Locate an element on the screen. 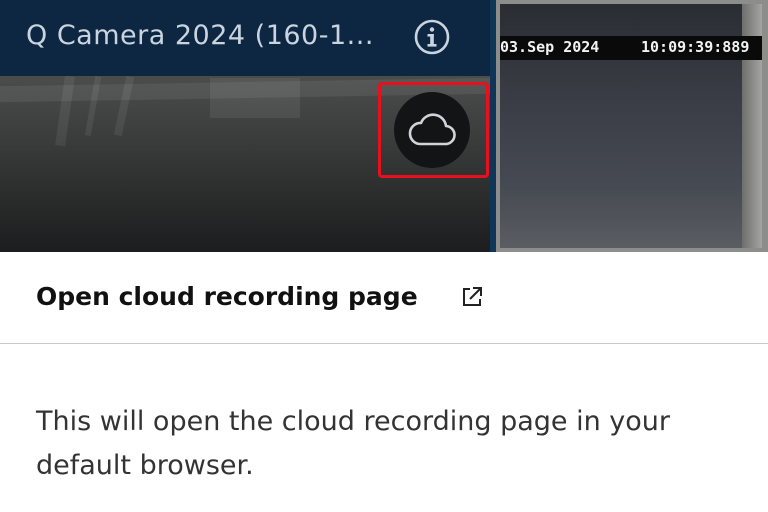 This screenshot has width=768, height=512. timestamp-date: 03.Sep 2024 is located at coordinates (550, 47).